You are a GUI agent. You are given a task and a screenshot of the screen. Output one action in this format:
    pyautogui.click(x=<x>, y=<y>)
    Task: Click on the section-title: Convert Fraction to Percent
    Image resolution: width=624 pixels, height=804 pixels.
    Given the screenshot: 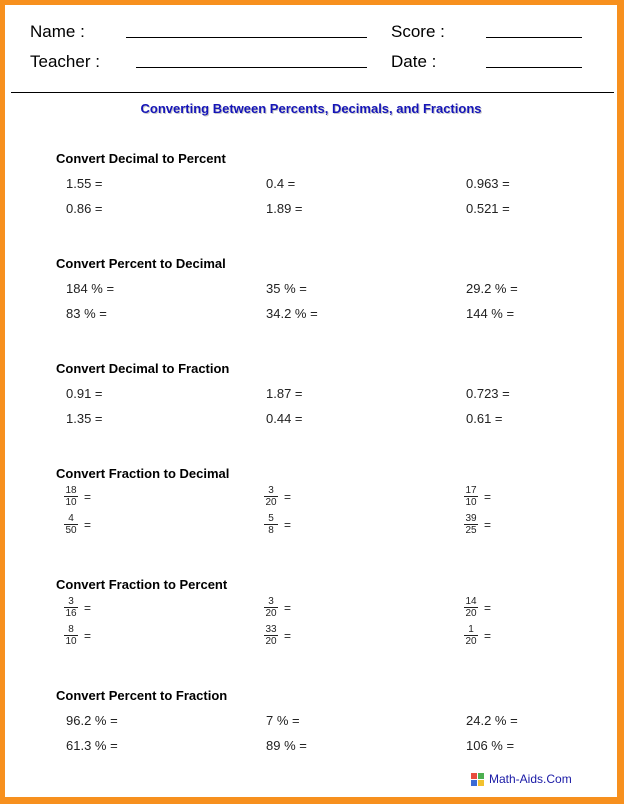 What is the action you would take?
    pyautogui.click(x=142, y=584)
    